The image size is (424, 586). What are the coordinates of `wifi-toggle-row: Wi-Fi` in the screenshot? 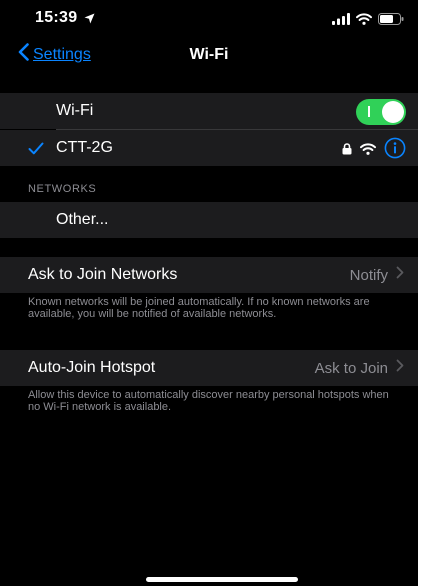 It's located at (209, 111).